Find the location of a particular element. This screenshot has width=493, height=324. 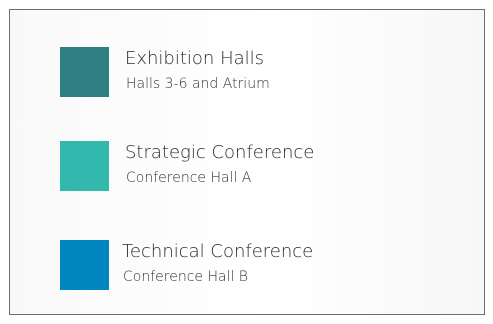

legend-item-subtitle: Conference Hall B is located at coordinates (185, 277).